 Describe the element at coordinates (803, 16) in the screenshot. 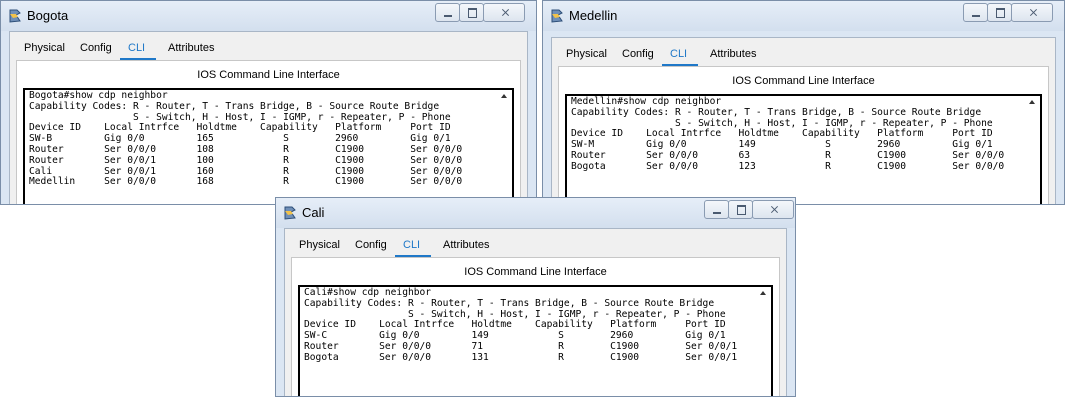

I see `titlebar: Medellin` at that location.